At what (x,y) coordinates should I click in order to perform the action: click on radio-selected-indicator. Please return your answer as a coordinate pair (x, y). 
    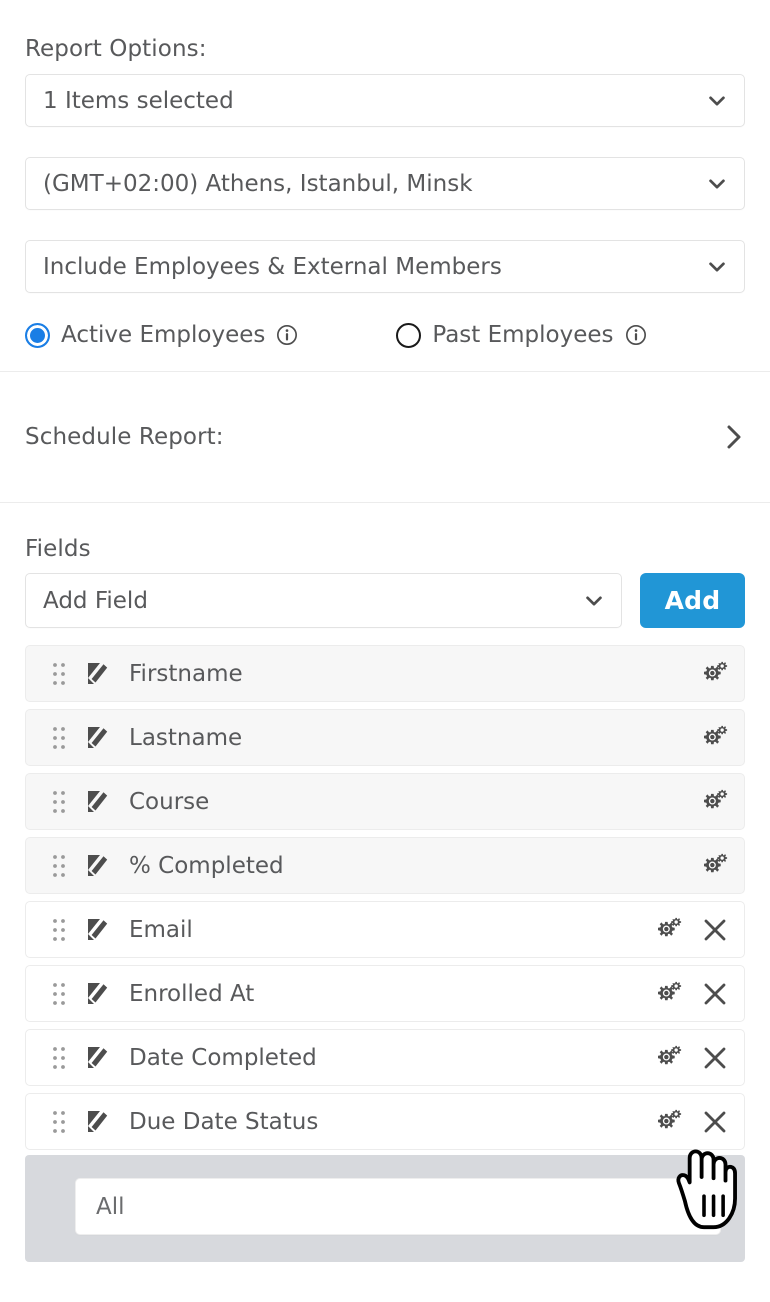
    Looking at the image, I should click on (37, 335).